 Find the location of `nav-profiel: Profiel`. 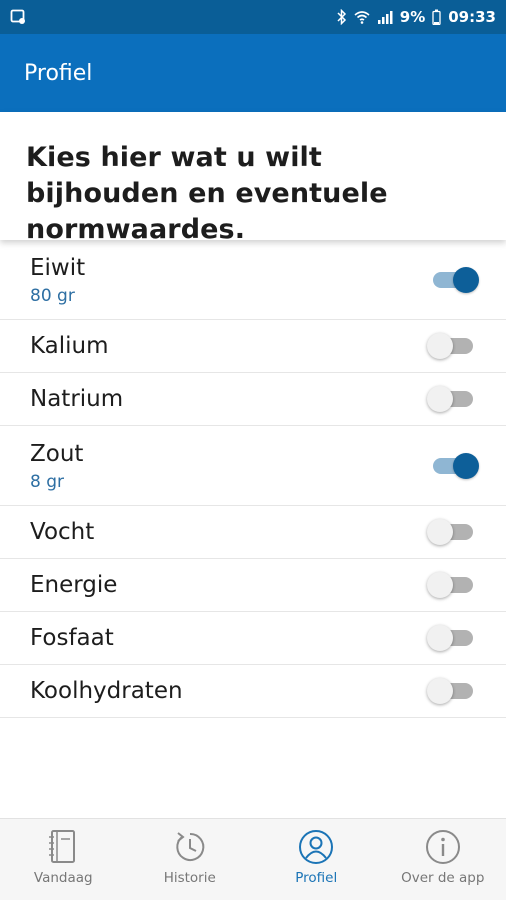

nav-profiel: Profiel is located at coordinates (316, 859).